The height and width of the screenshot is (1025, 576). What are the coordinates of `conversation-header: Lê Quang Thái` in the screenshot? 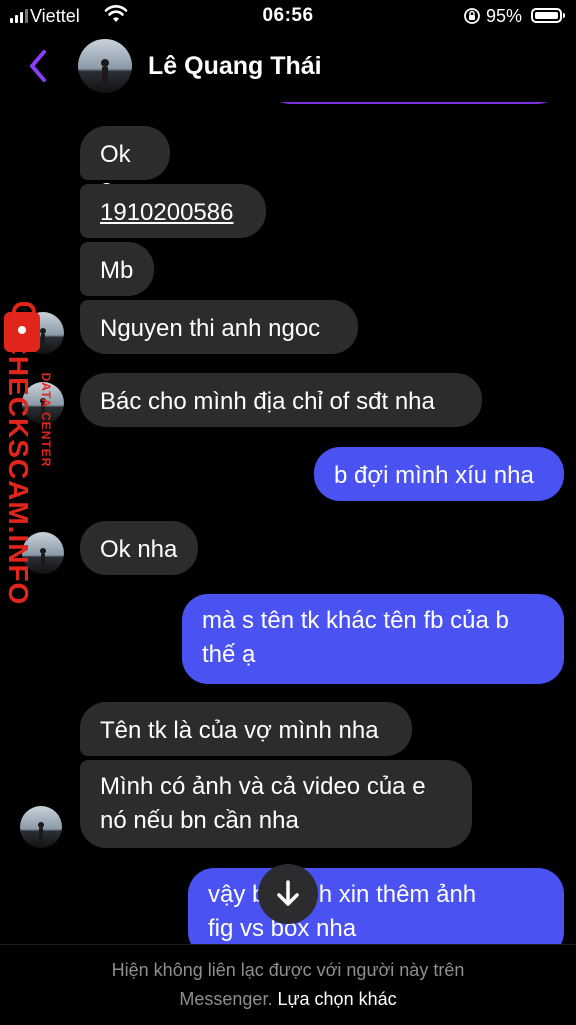 It's located at (288, 68).